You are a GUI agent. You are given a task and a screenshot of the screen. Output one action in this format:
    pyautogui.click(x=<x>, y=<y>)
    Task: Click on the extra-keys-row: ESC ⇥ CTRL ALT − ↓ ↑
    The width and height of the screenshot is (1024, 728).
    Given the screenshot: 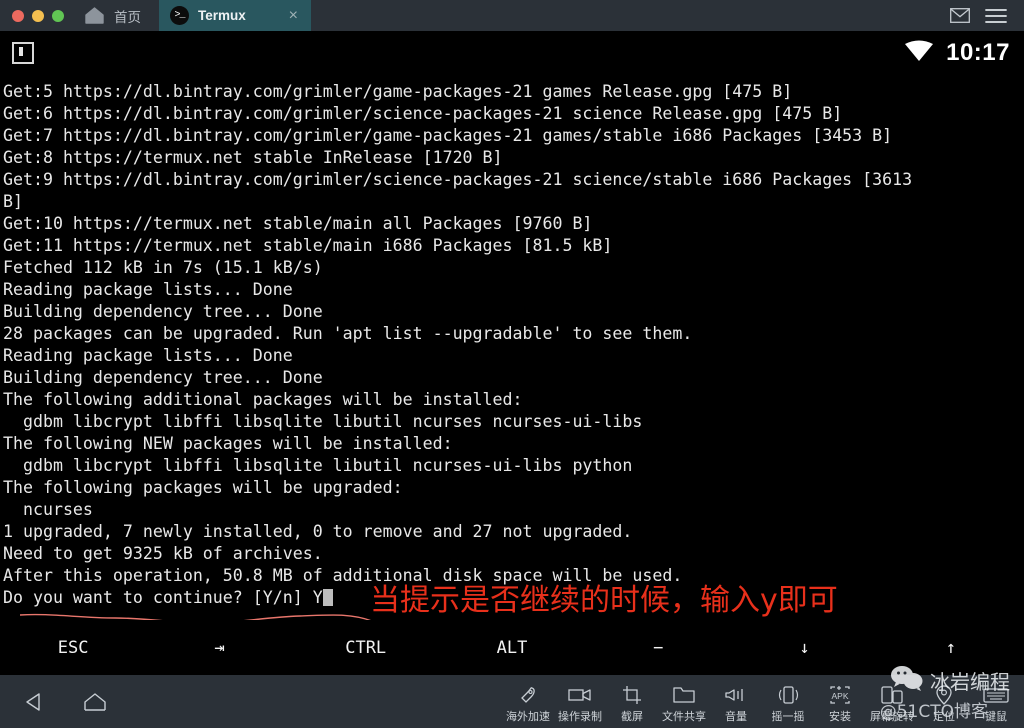 What is the action you would take?
    pyautogui.click(x=512, y=647)
    